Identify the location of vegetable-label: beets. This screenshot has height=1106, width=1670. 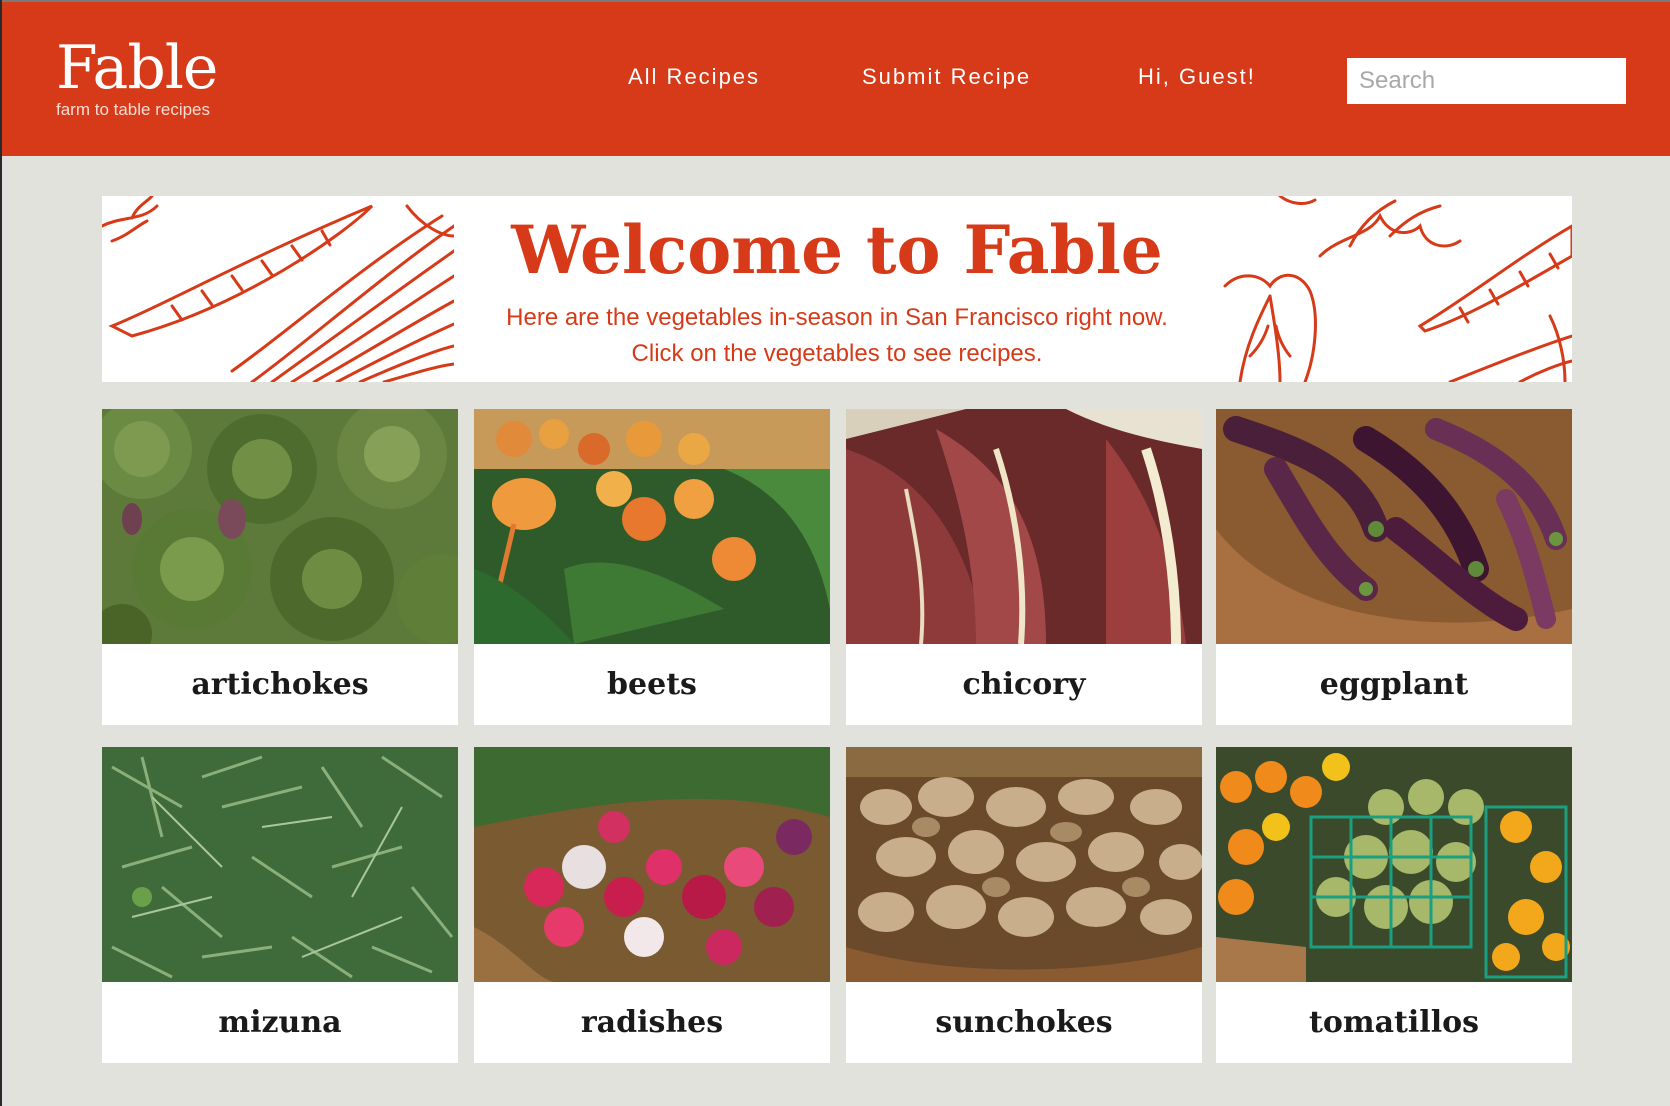
(652, 684).